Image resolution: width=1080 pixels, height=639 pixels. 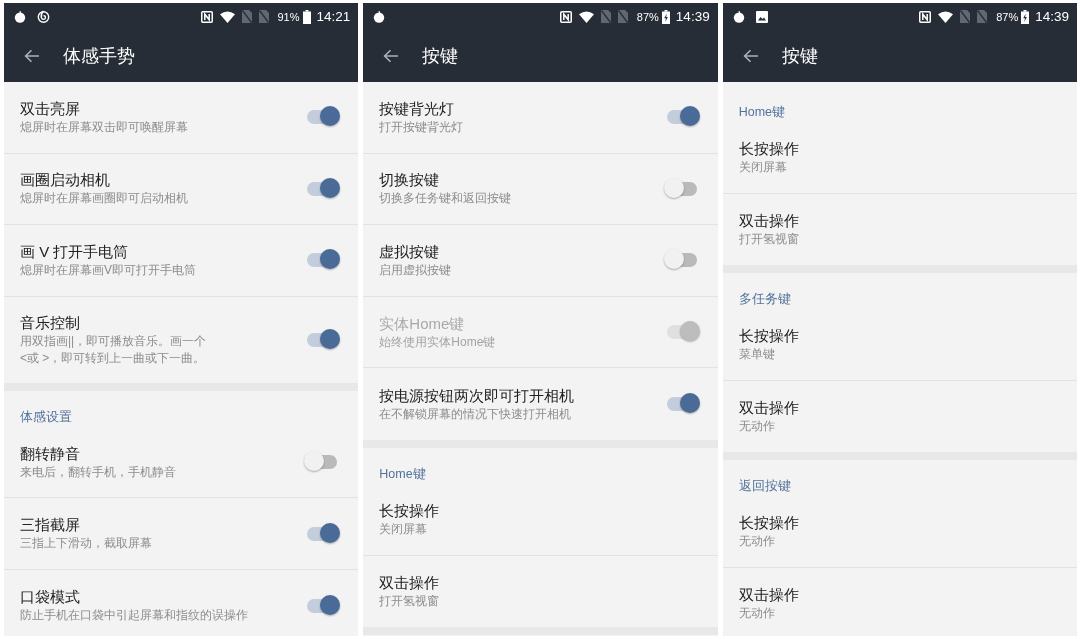 What do you see at coordinates (181, 534) in the screenshot?
I see `settings-row: 三指截屏 三指上下滑动，截取屏幕` at bounding box center [181, 534].